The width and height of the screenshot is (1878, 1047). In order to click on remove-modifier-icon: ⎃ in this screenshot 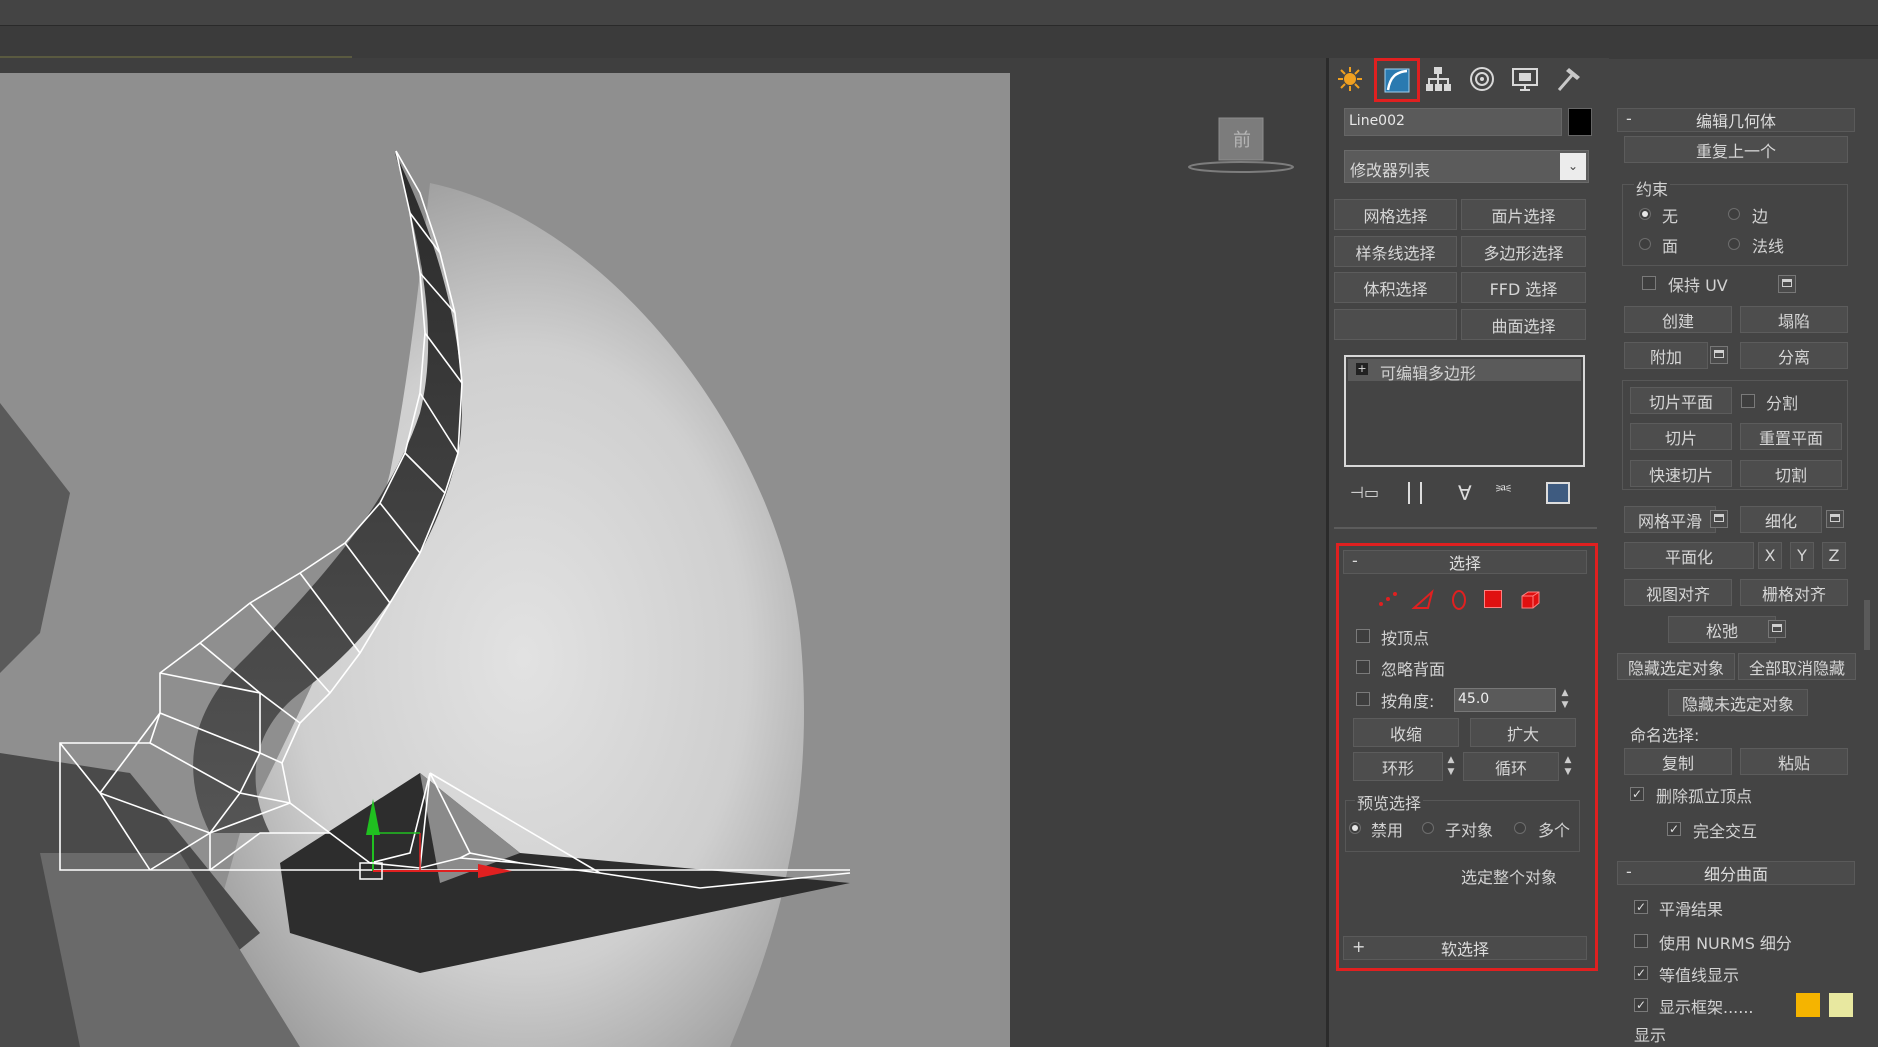, I will do `click(1507, 493)`.